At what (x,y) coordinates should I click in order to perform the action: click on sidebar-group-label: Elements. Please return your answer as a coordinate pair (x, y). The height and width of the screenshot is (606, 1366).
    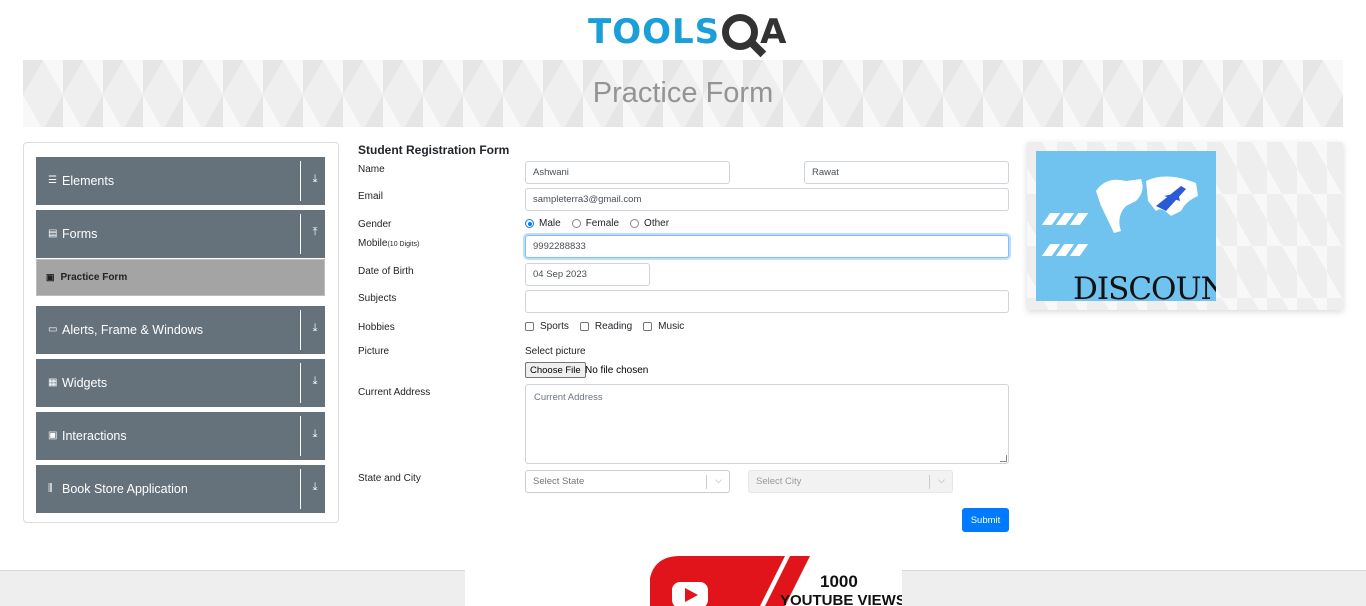
    Looking at the image, I should click on (88, 181).